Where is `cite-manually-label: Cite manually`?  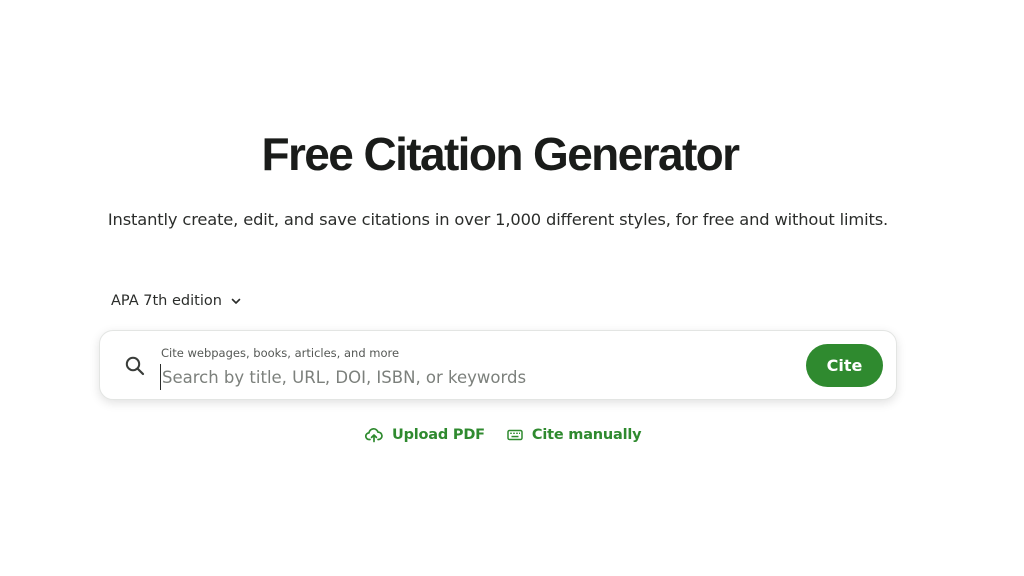 cite-manually-label: Cite manually is located at coordinates (586, 435).